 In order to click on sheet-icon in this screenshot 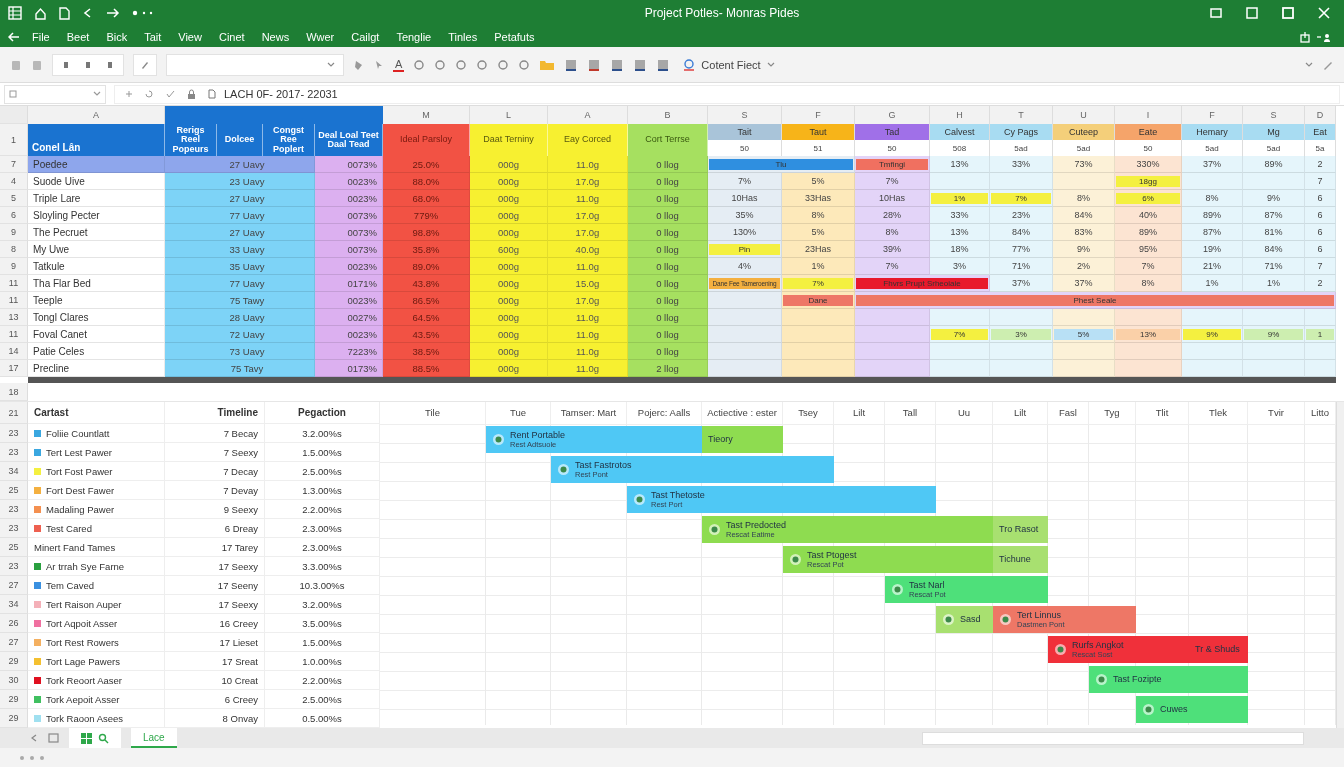, I will do `click(53, 738)`.